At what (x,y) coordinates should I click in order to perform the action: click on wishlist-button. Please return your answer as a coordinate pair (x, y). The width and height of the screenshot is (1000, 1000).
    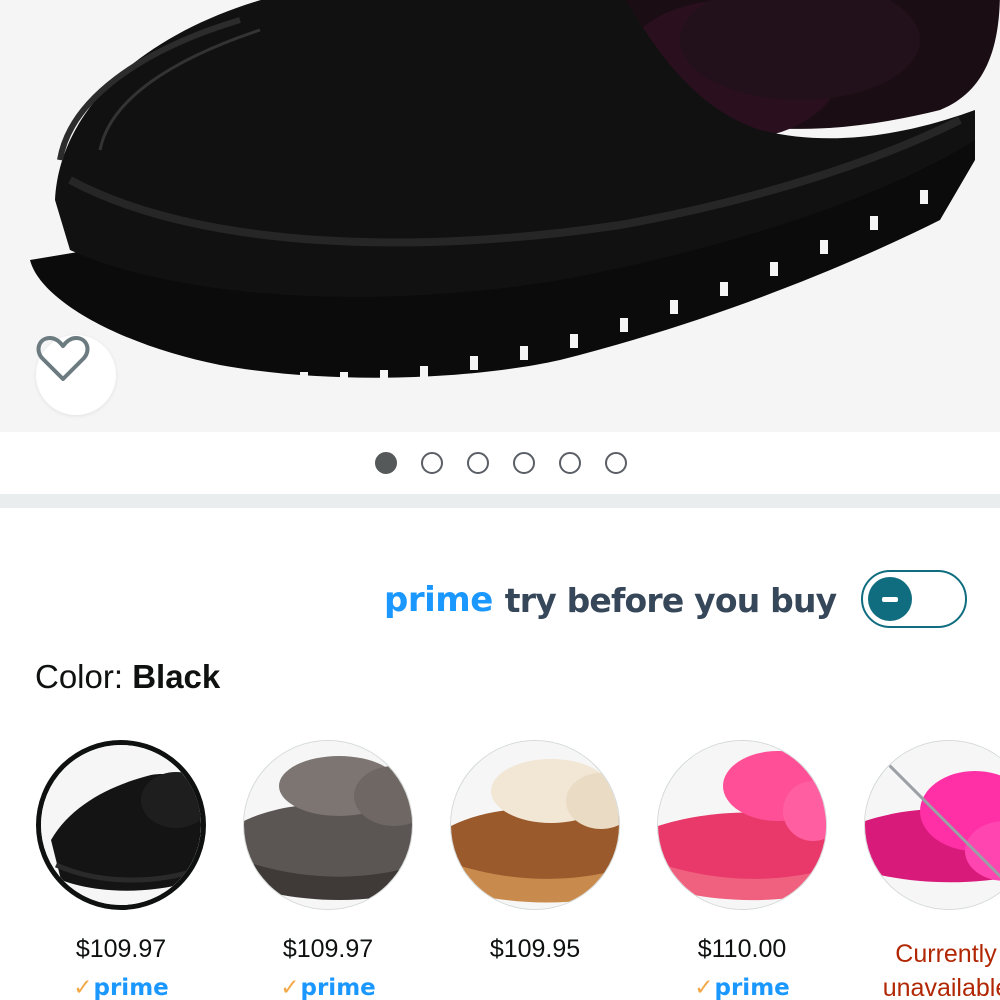
    Looking at the image, I should click on (76, 375).